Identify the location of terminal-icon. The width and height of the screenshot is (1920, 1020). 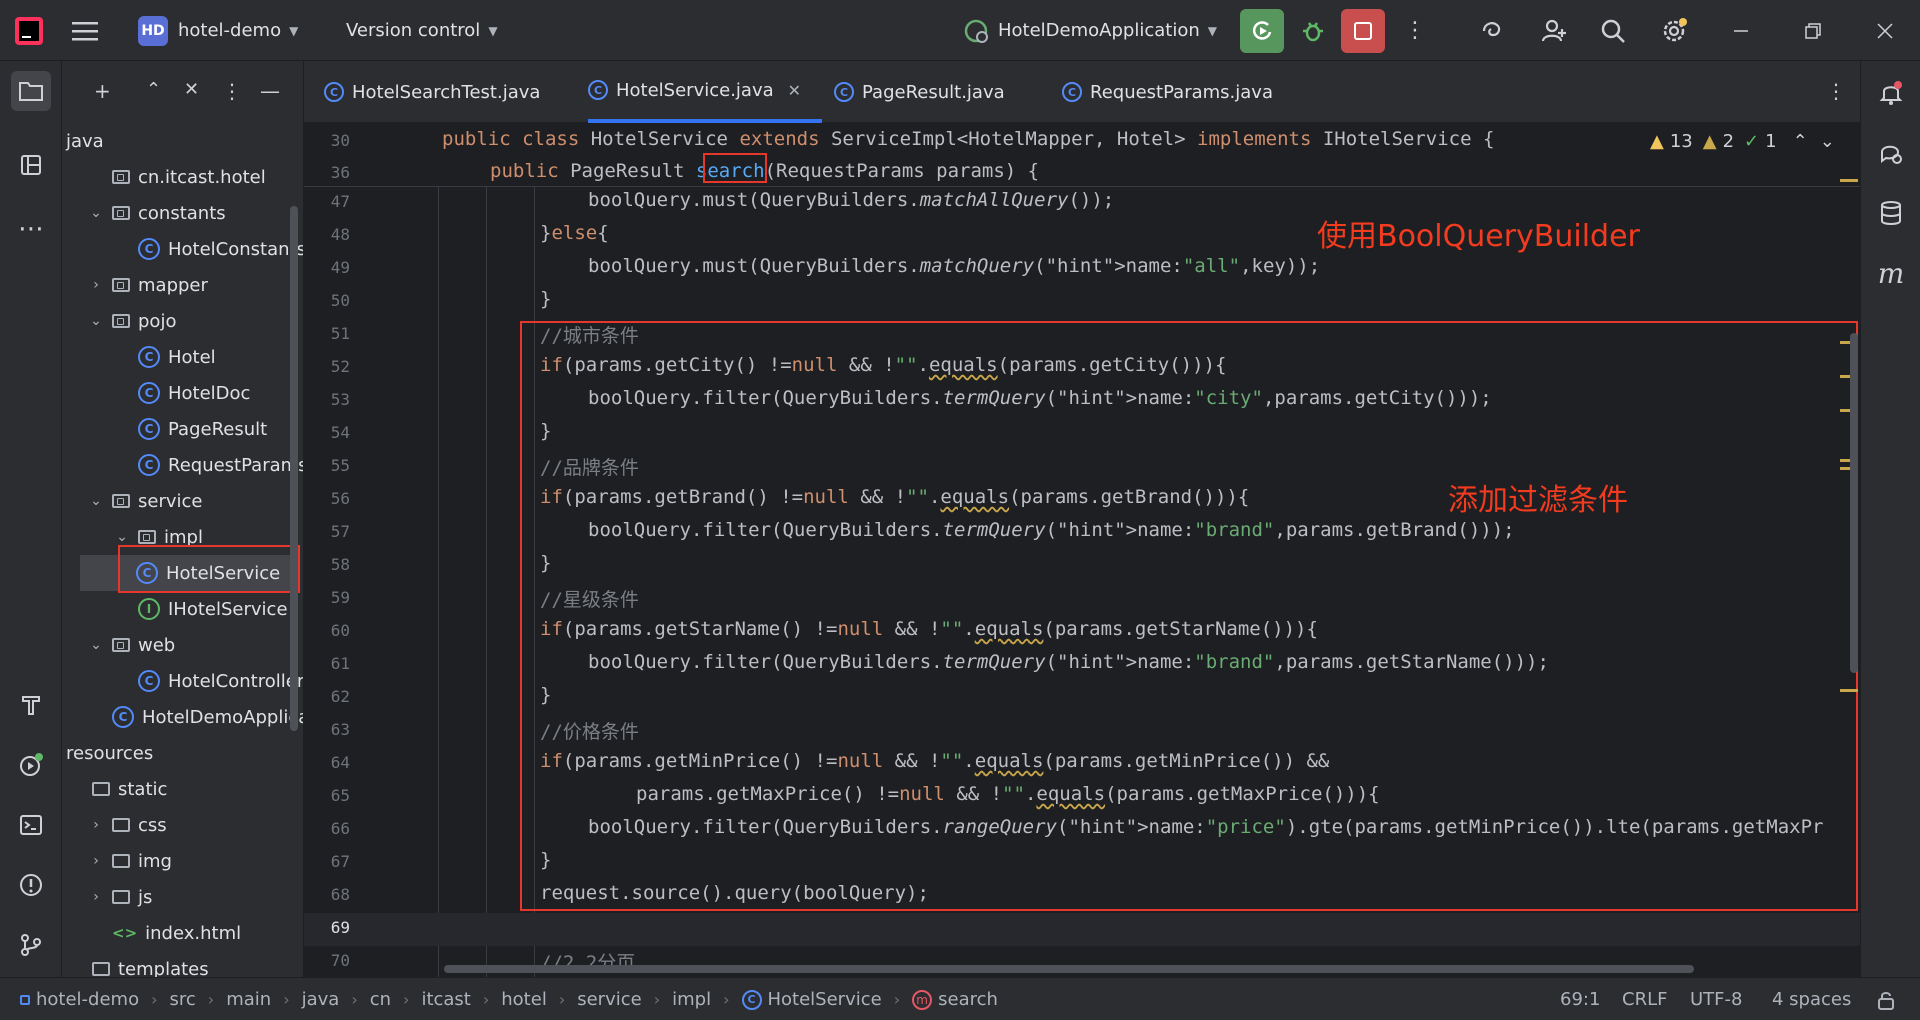
(31, 825).